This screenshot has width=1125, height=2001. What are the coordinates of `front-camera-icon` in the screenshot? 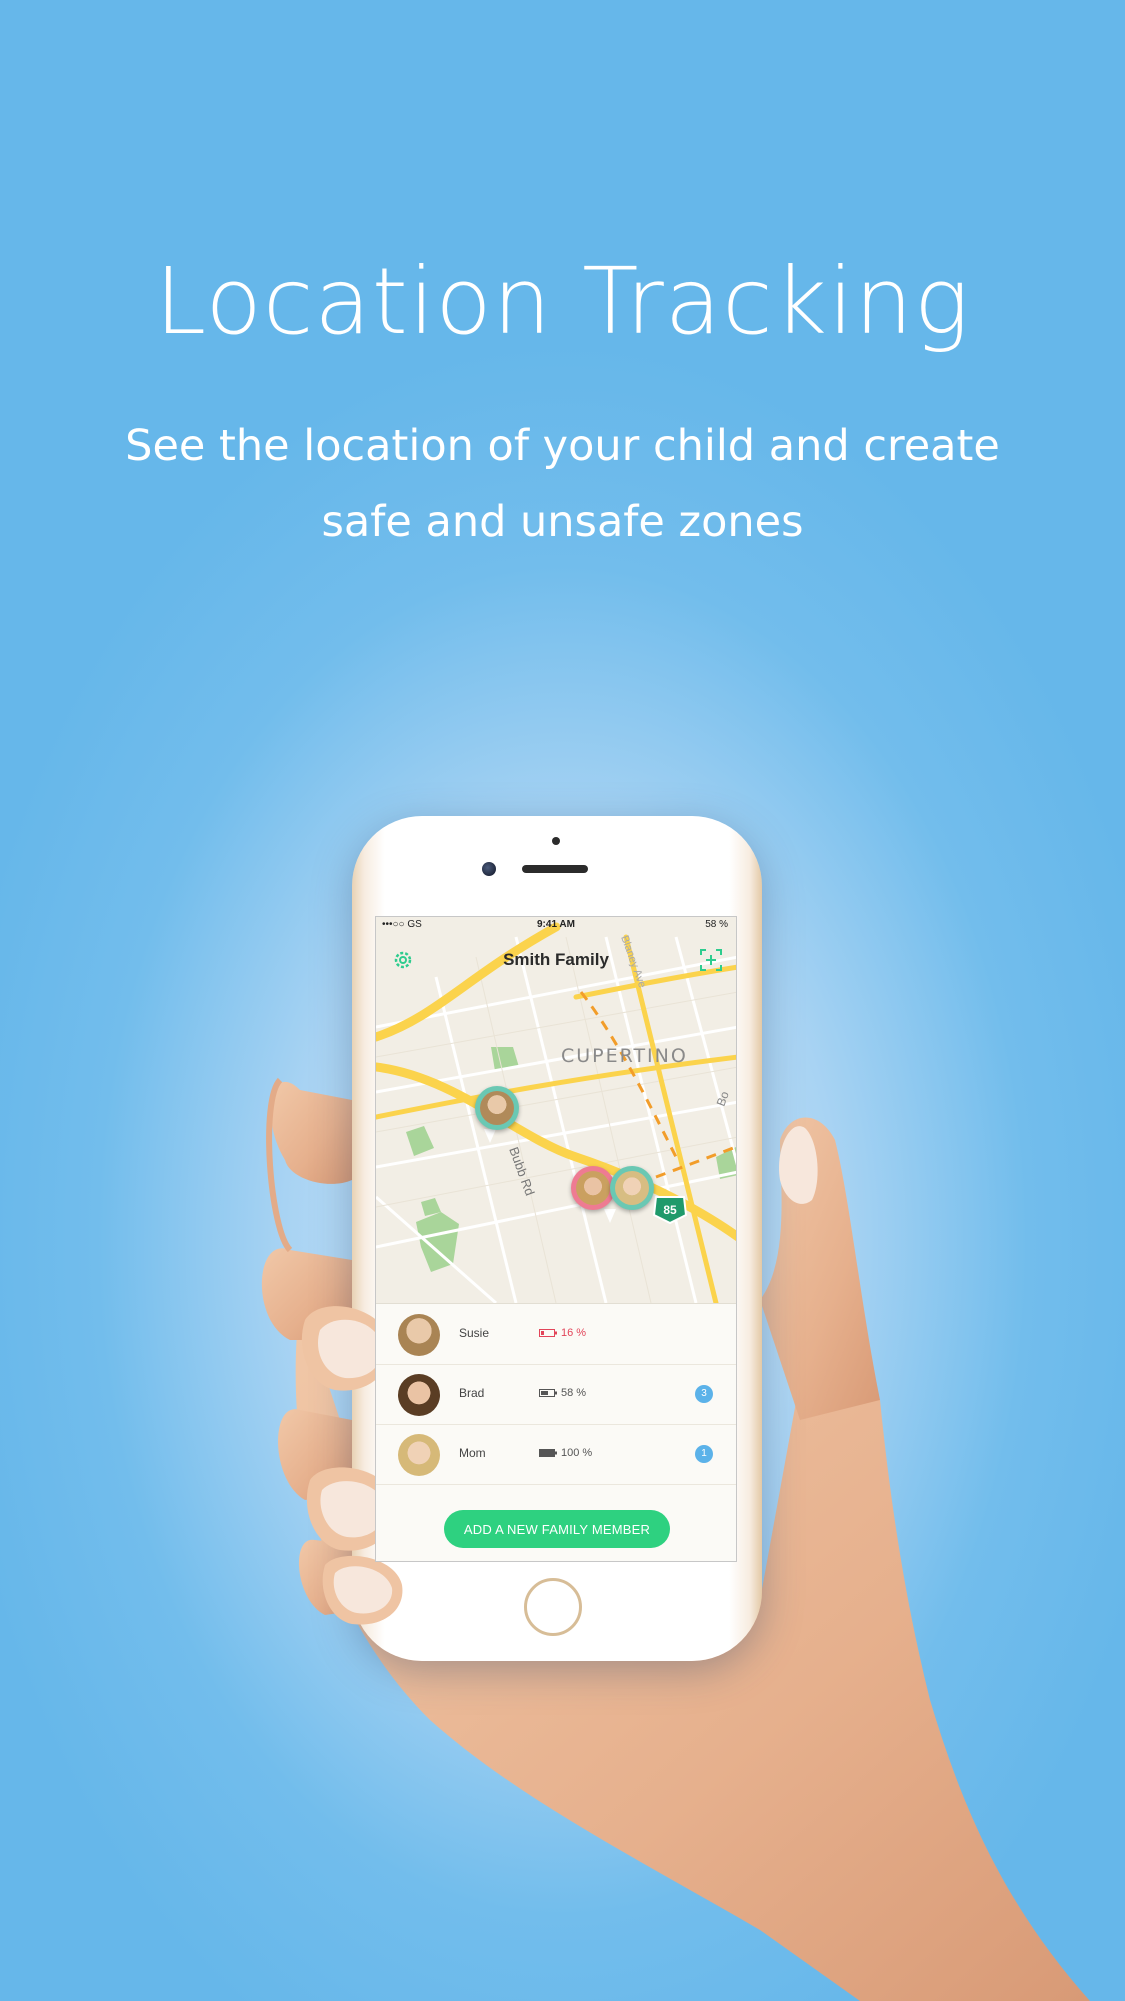 It's located at (489, 869).